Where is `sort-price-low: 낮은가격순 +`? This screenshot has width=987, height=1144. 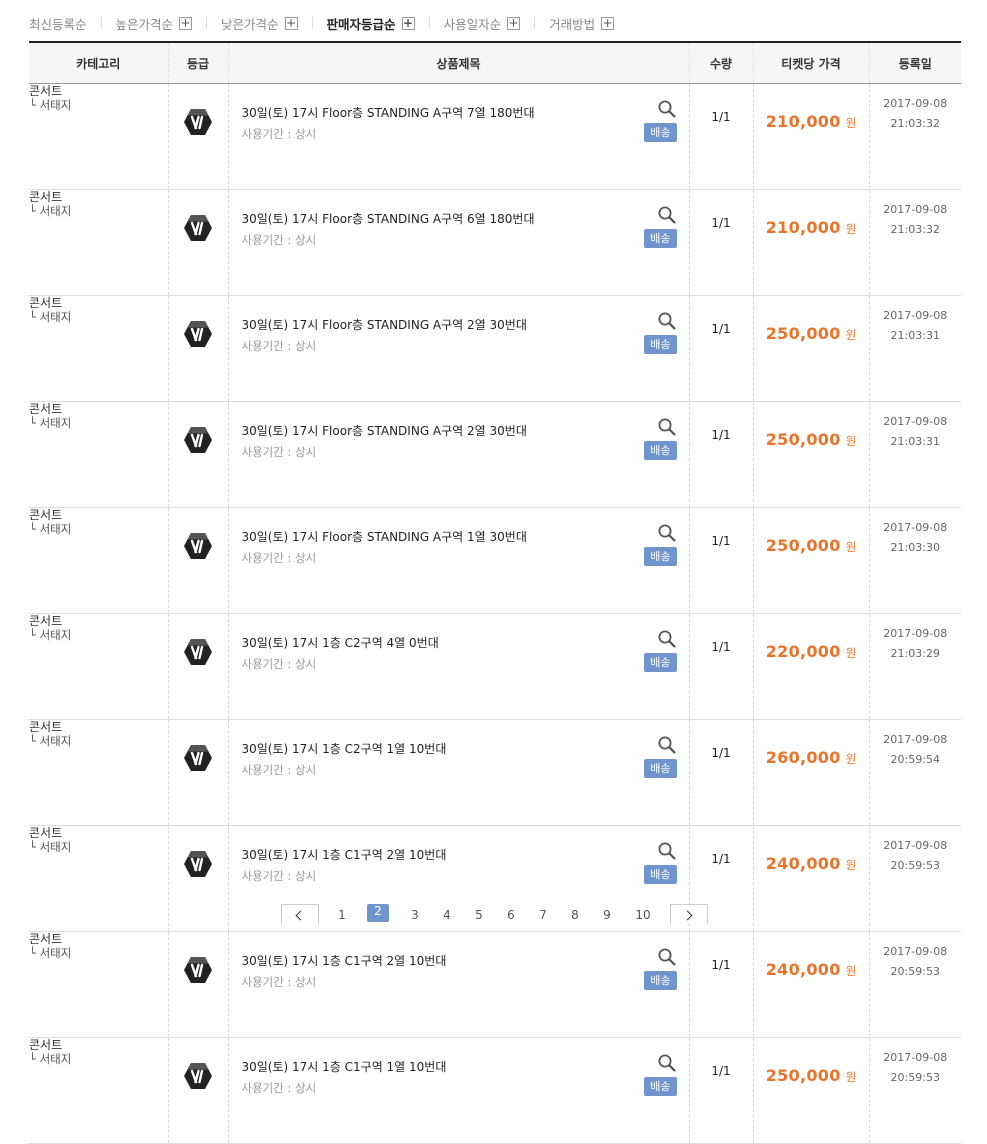 sort-price-low: 낮은가격순 + is located at coordinates (259, 23).